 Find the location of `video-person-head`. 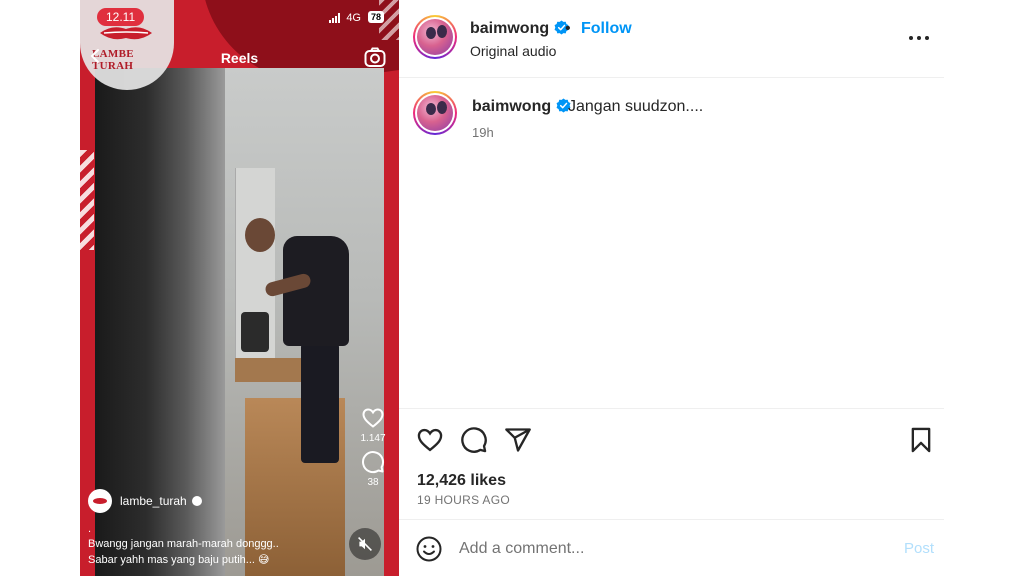

video-person-head is located at coordinates (260, 235).